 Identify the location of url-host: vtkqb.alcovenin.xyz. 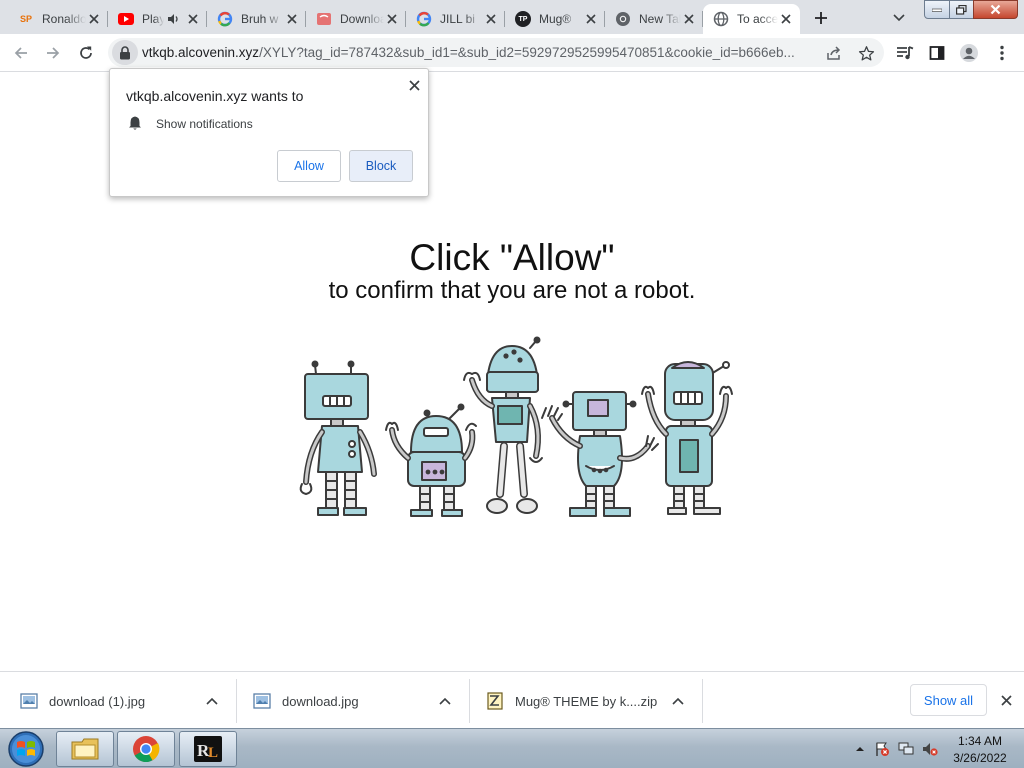
(201, 52).